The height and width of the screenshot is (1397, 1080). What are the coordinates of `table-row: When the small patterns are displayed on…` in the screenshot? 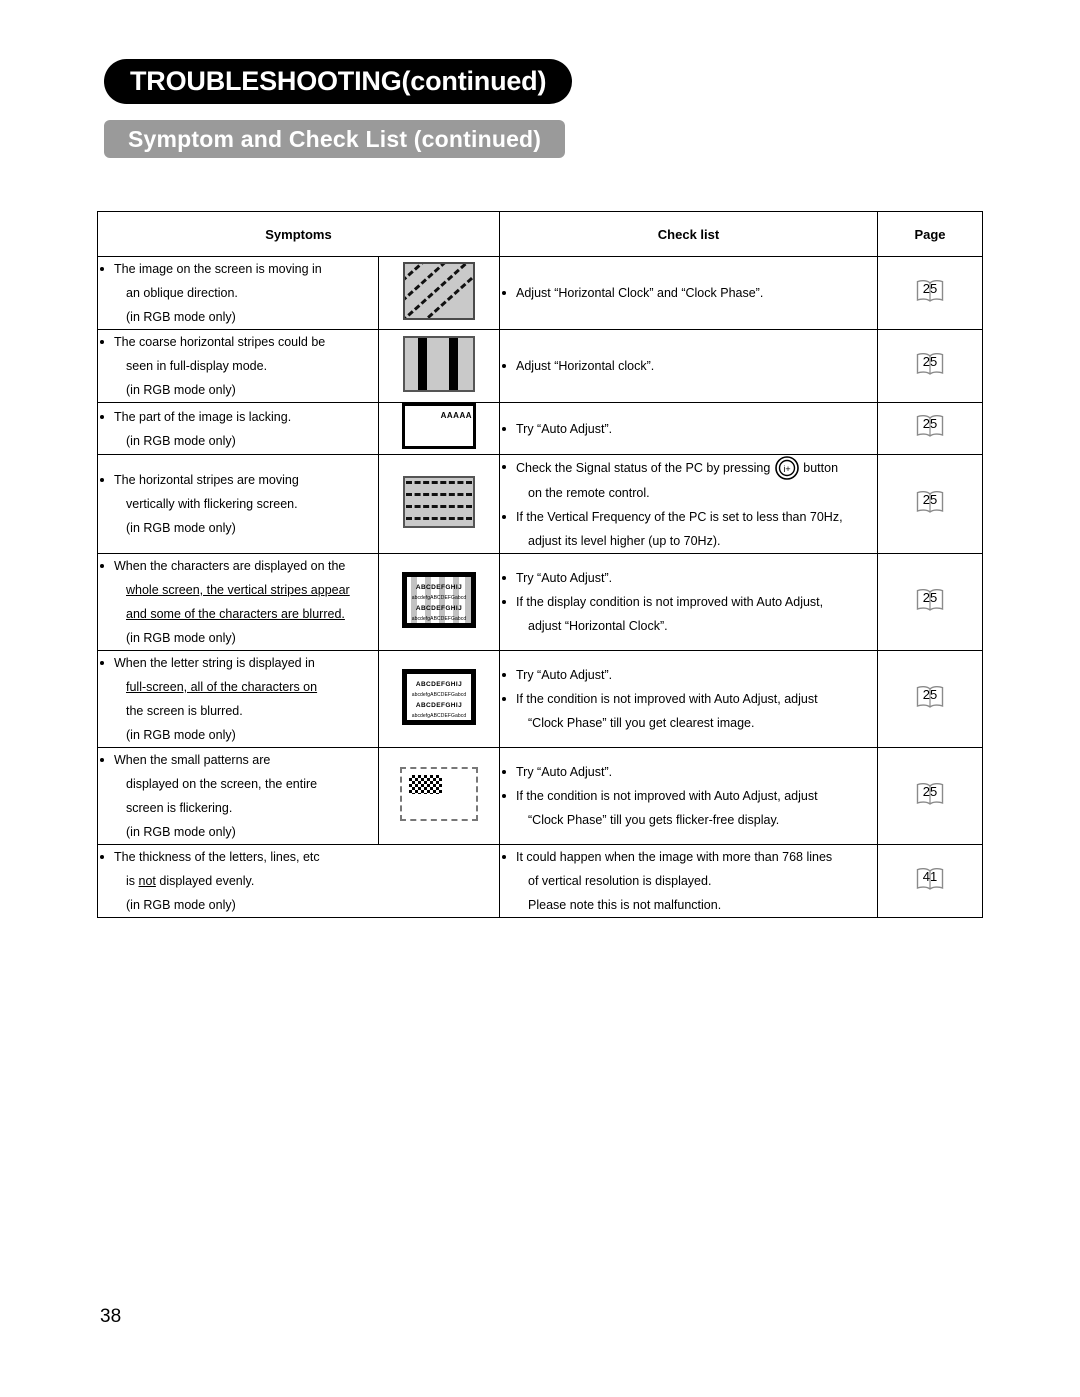 It's located at (540, 796).